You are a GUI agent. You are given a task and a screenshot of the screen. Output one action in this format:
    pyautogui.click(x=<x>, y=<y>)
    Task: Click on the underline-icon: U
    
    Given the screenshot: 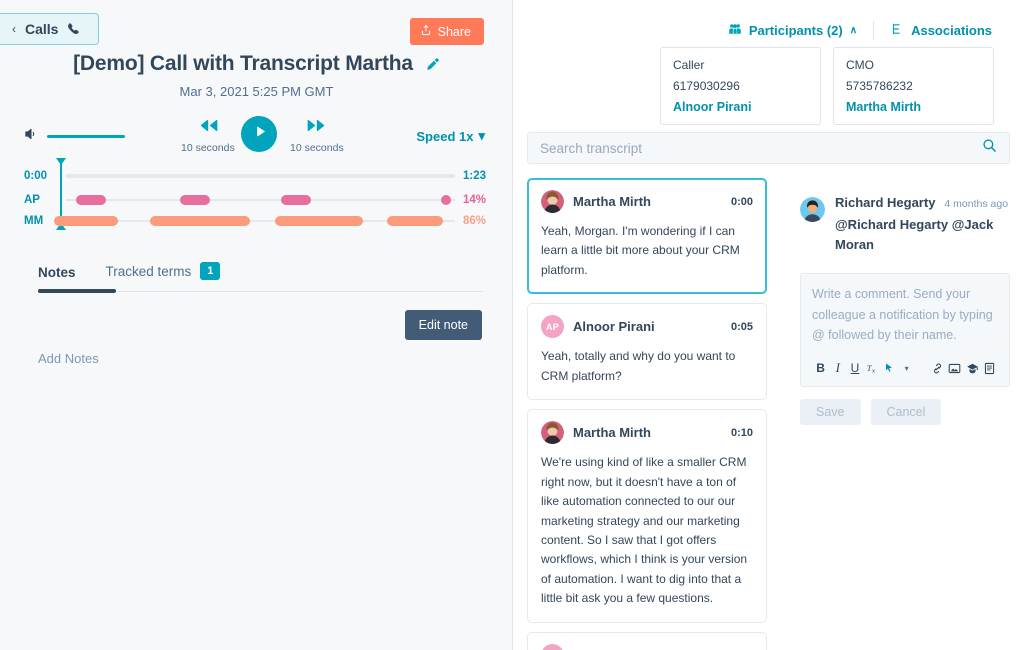 What is the action you would take?
    pyautogui.click(x=854, y=368)
    